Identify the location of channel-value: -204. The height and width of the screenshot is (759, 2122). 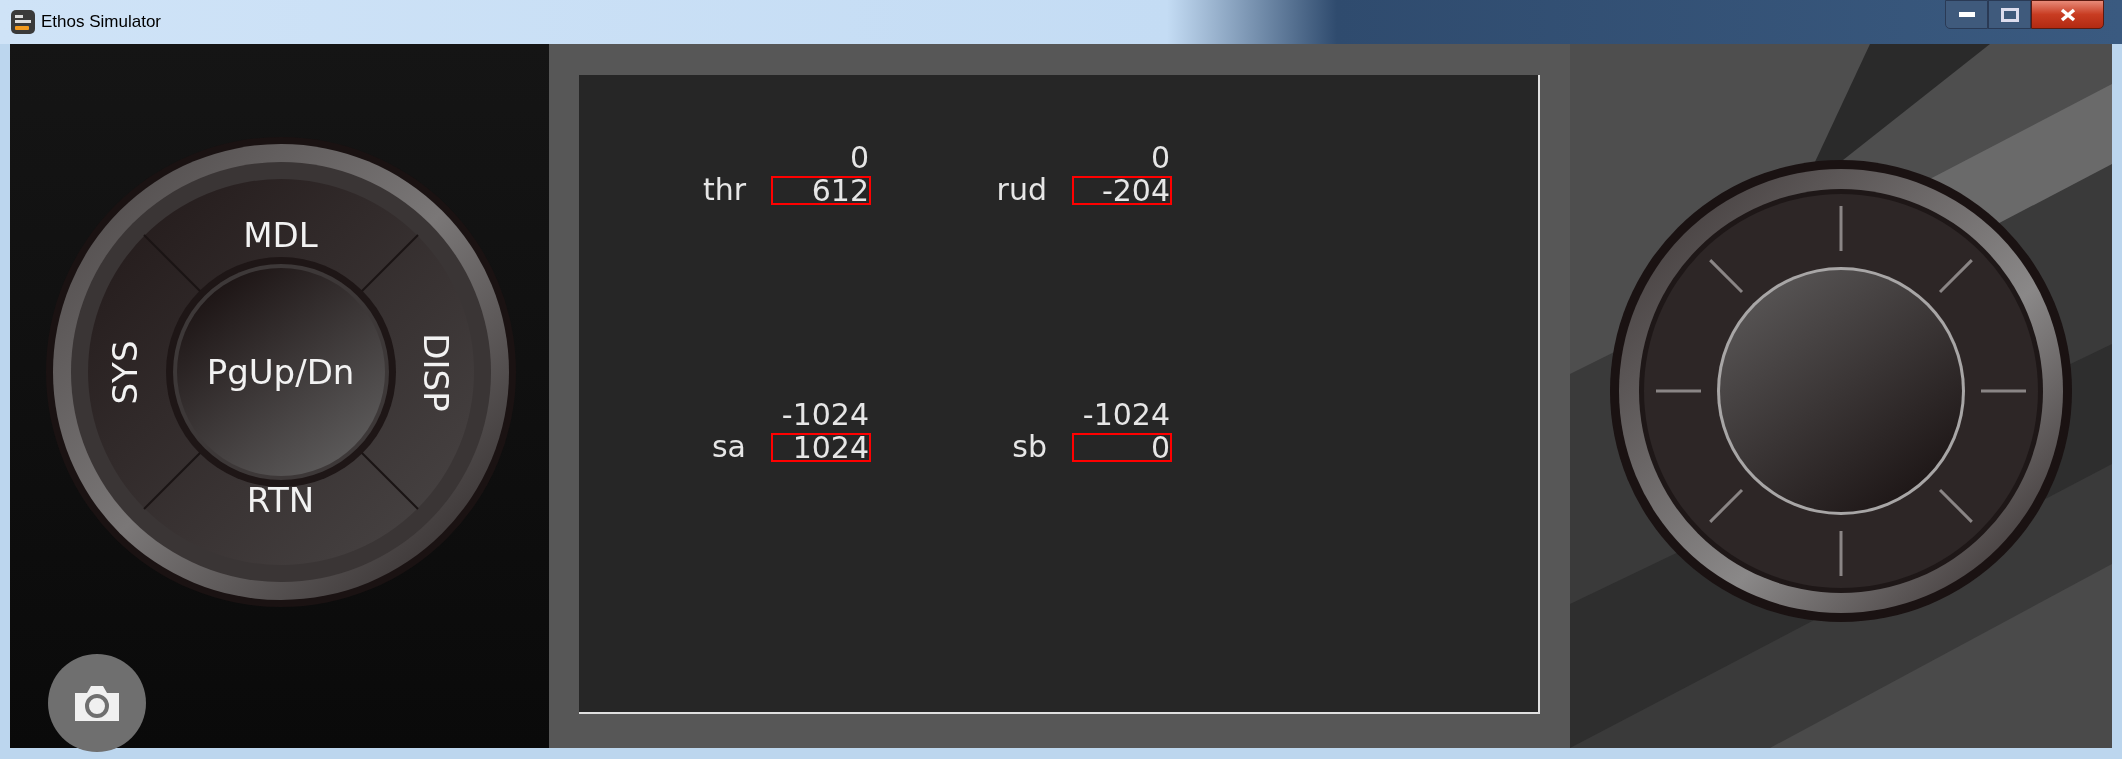
(1122, 190).